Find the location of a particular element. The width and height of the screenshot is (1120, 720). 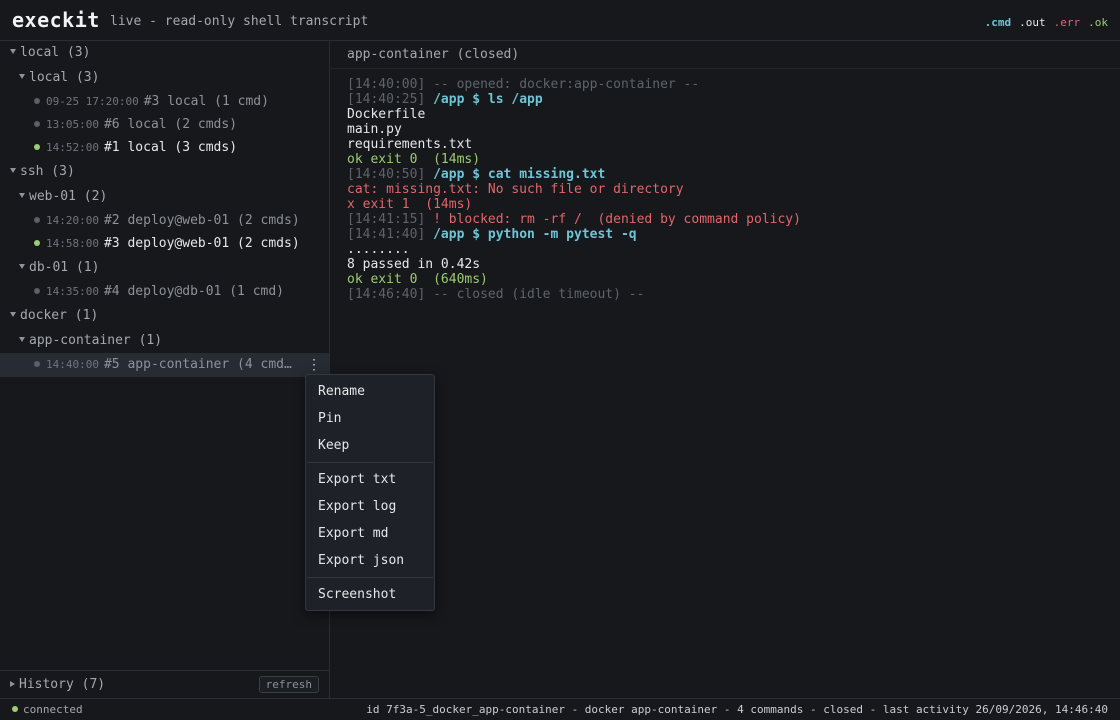

color-legend: .cmd .out .err .ok is located at coordinates (1046, 22).